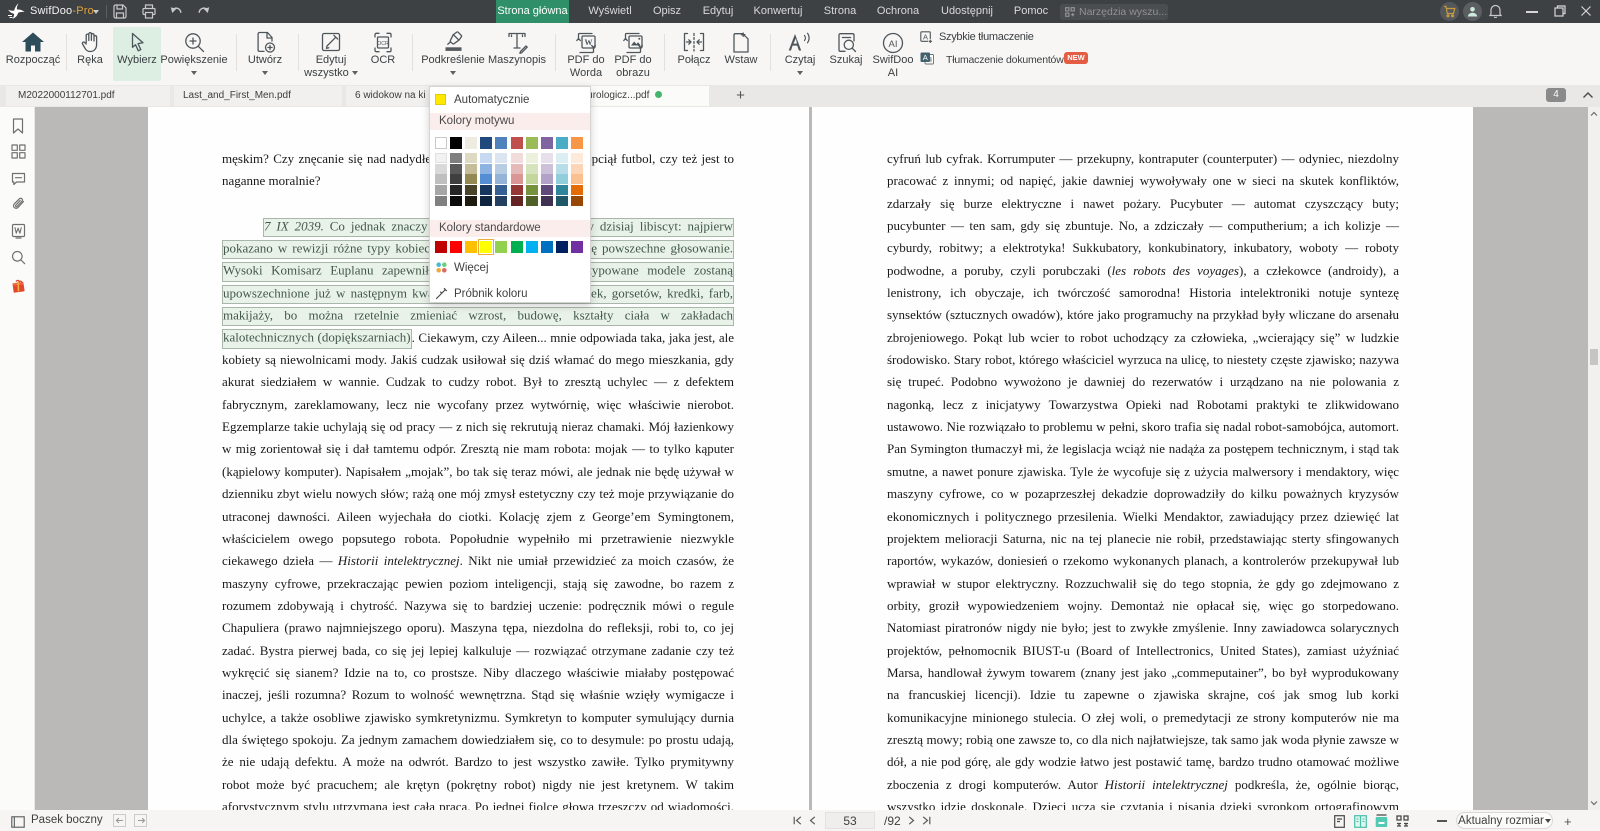  I want to click on svg-text: W, so click(589, 42).